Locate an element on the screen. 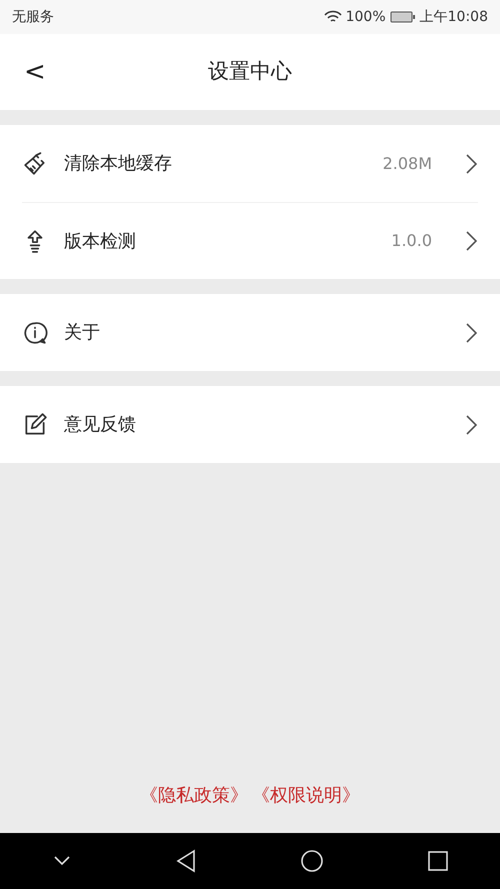 The width and height of the screenshot is (500, 889). settings-row: 版本检测 1.0.0 is located at coordinates (250, 240).